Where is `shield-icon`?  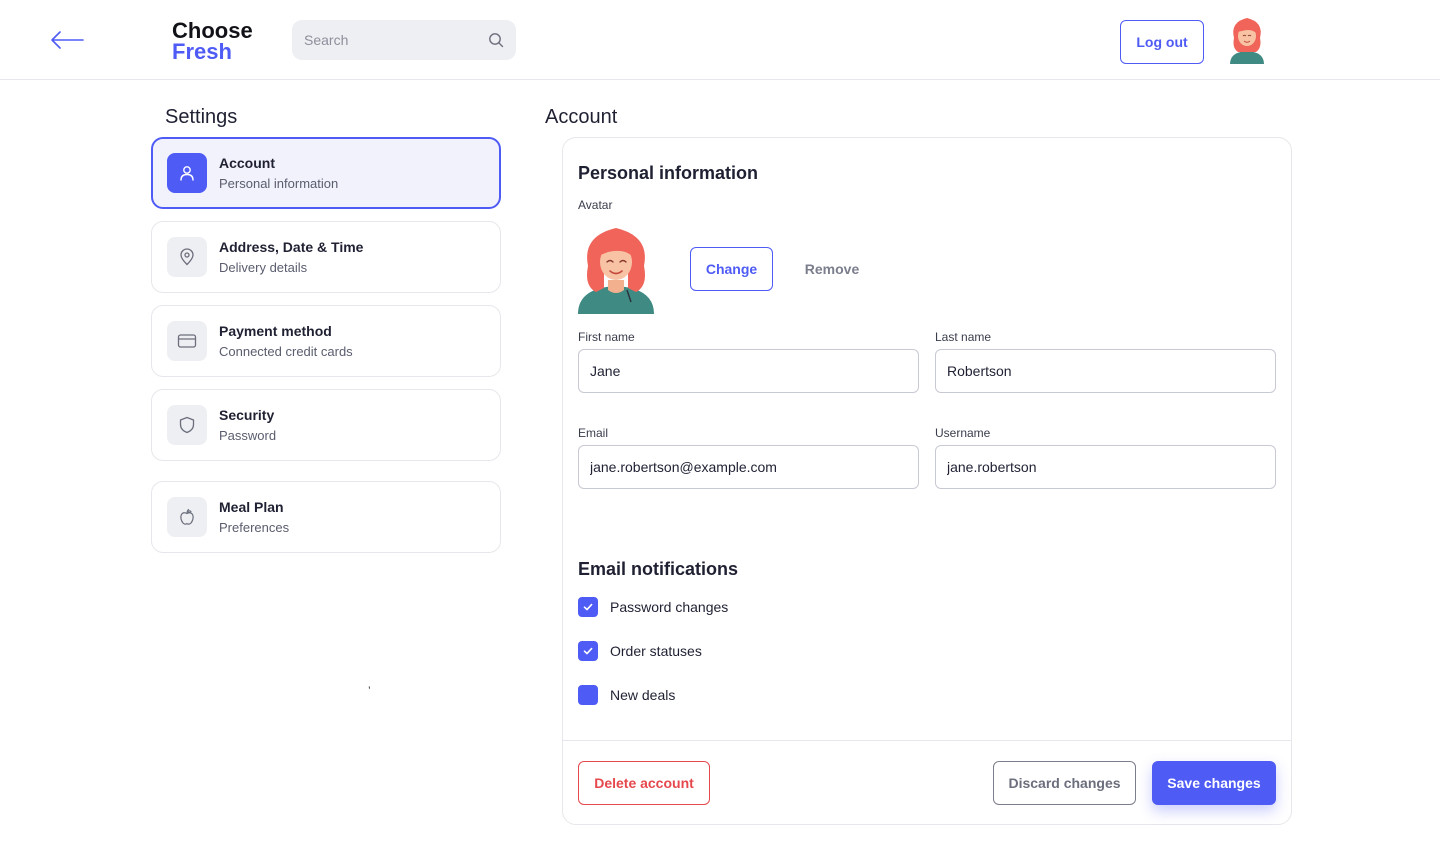
shield-icon is located at coordinates (187, 425).